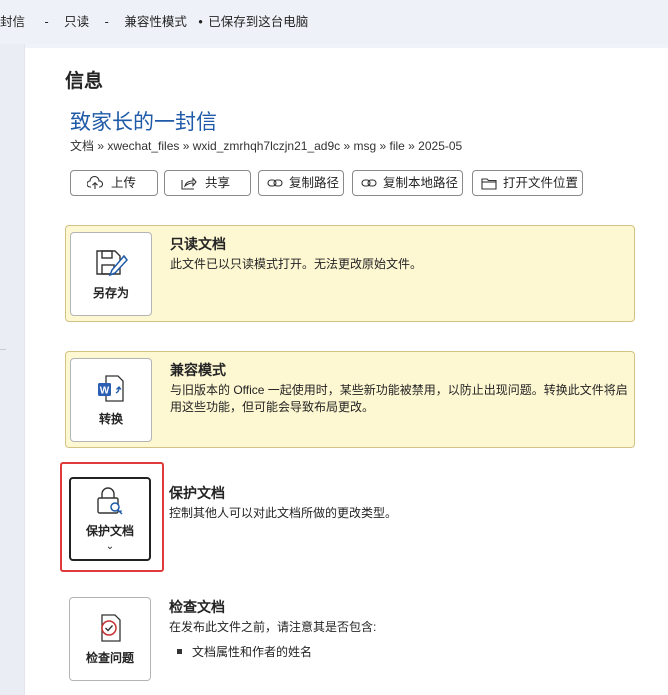 The height and width of the screenshot is (695, 668). I want to click on share-label: 共享, so click(218, 183).